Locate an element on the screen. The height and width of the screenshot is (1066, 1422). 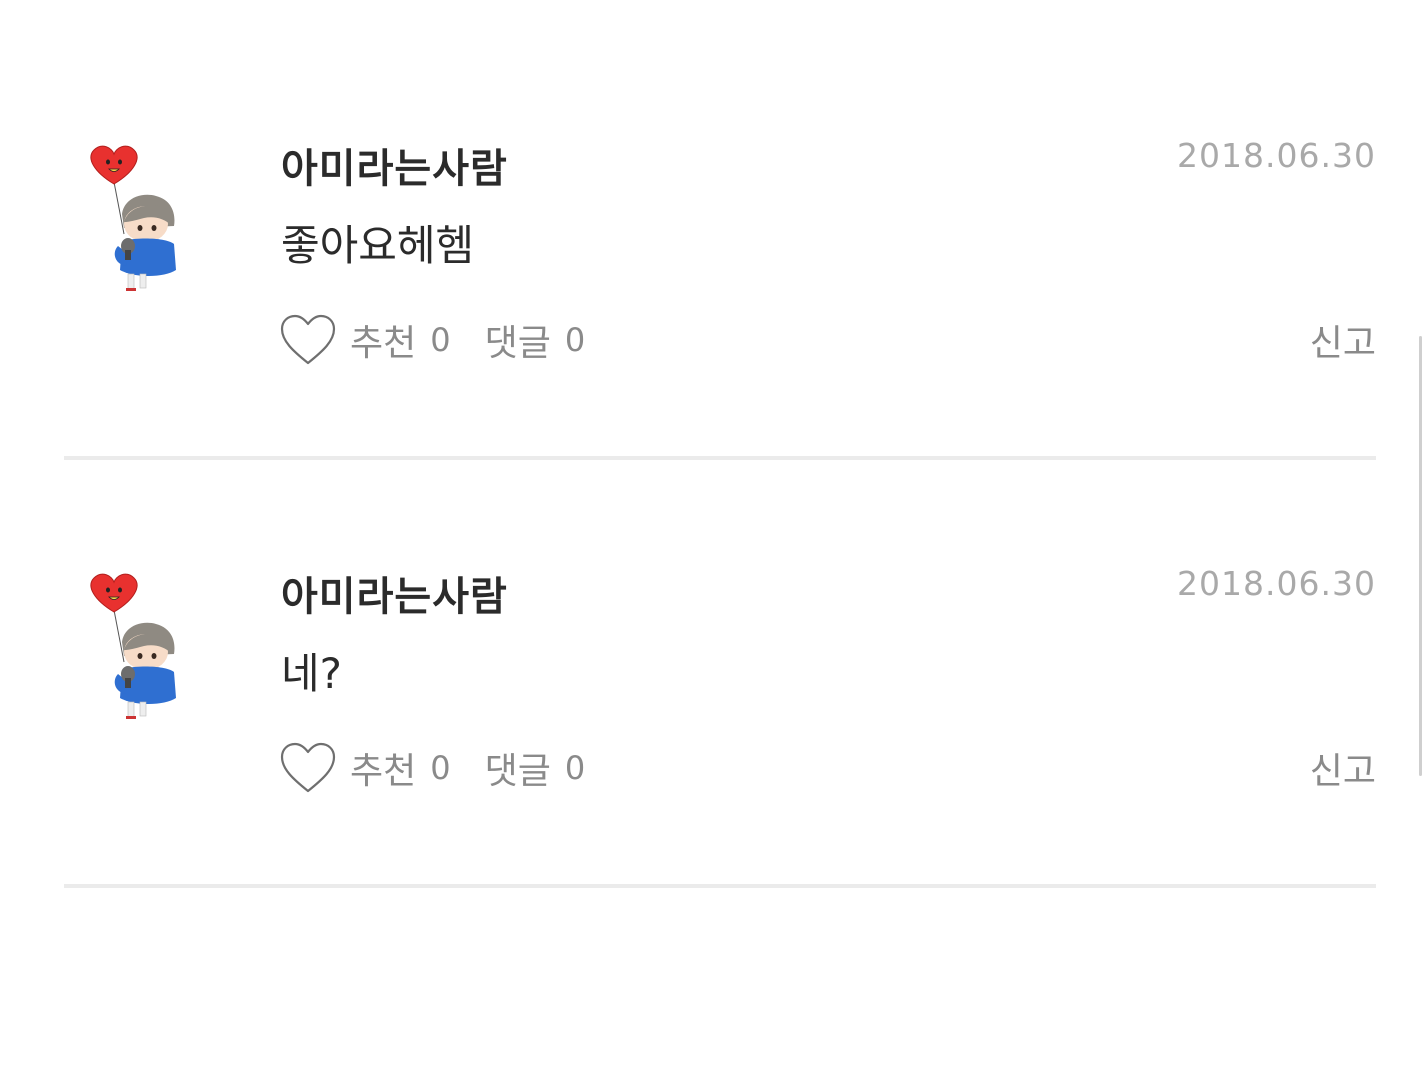
divider is located at coordinates (720, 886).